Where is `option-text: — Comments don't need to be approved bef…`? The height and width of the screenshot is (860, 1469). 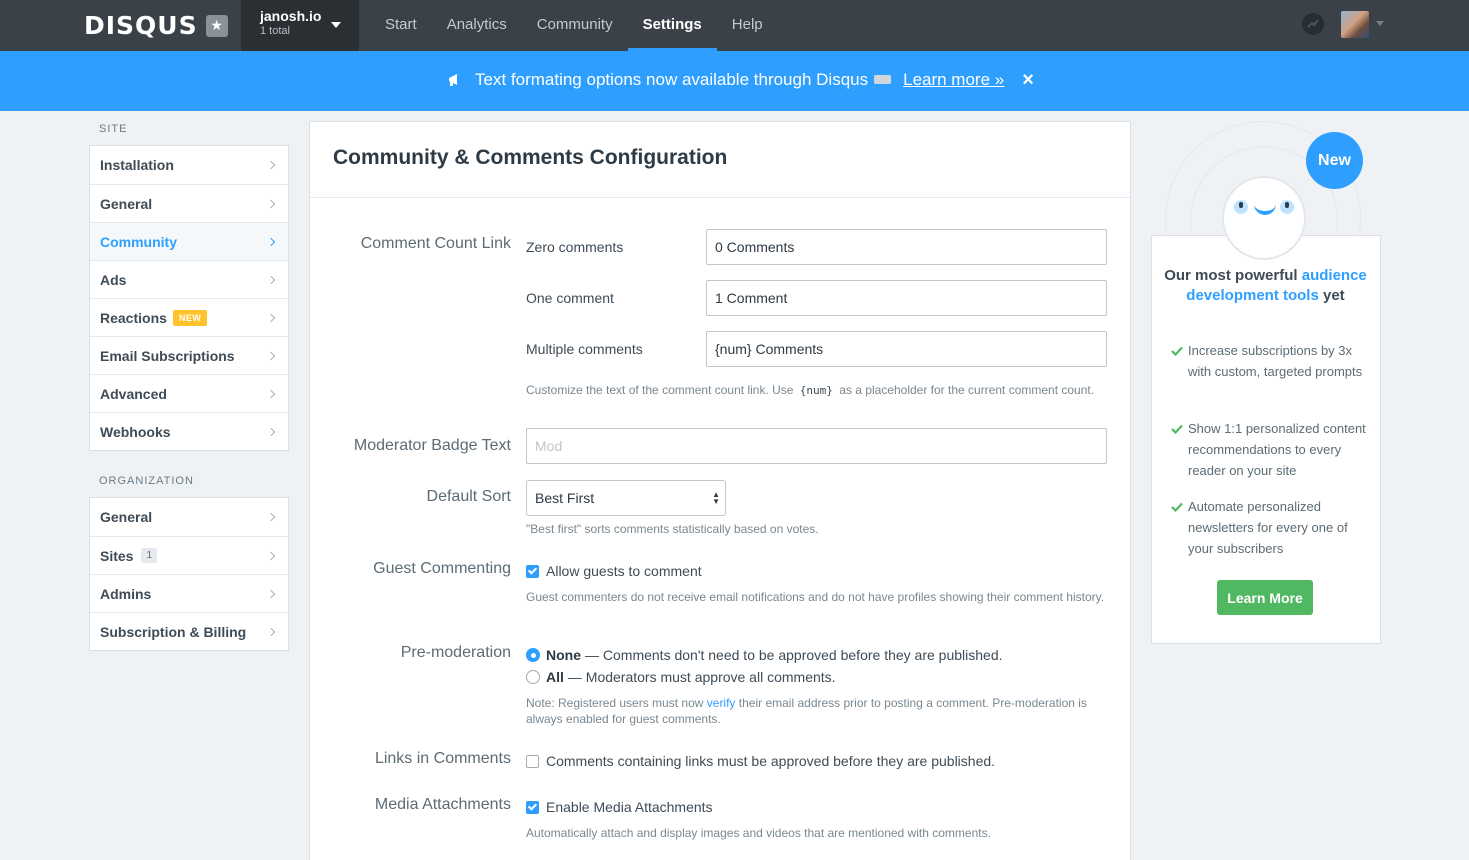 option-text: — Comments don't need to be approved bef… is located at coordinates (794, 655).